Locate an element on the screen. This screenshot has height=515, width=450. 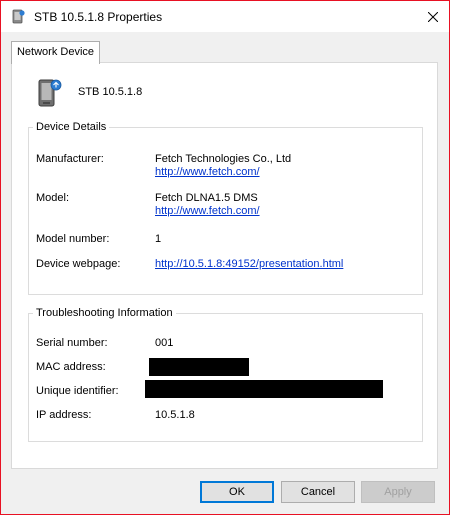
device-details-title: Device Details is located at coordinates (71, 127).